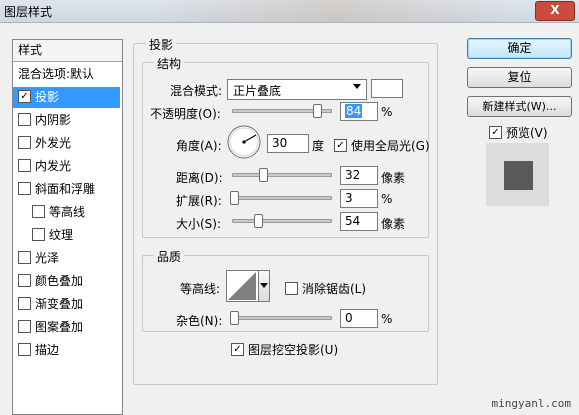 This screenshot has height=415, width=579. What do you see at coordinates (359, 318) in the screenshot?
I see `noise-input: 0` at bounding box center [359, 318].